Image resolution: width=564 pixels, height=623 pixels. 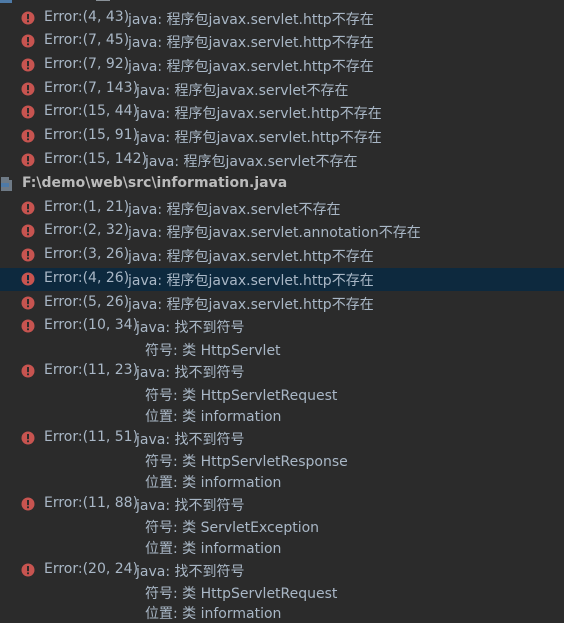 I want to click on error-location: Error:(7, 92), so click(x=87, y=64).